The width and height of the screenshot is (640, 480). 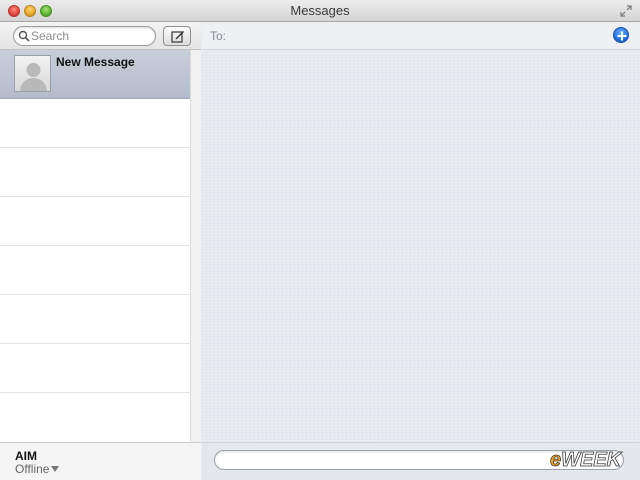 I want to click on window-title: Messages, so click(x=320, y=10).